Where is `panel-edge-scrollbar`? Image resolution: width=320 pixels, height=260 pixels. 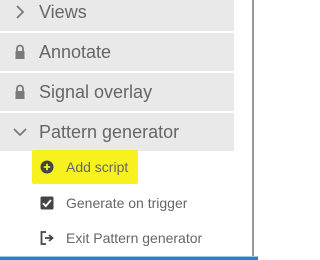
panel-edge-scrollbar is located at coordinates (253, 128).